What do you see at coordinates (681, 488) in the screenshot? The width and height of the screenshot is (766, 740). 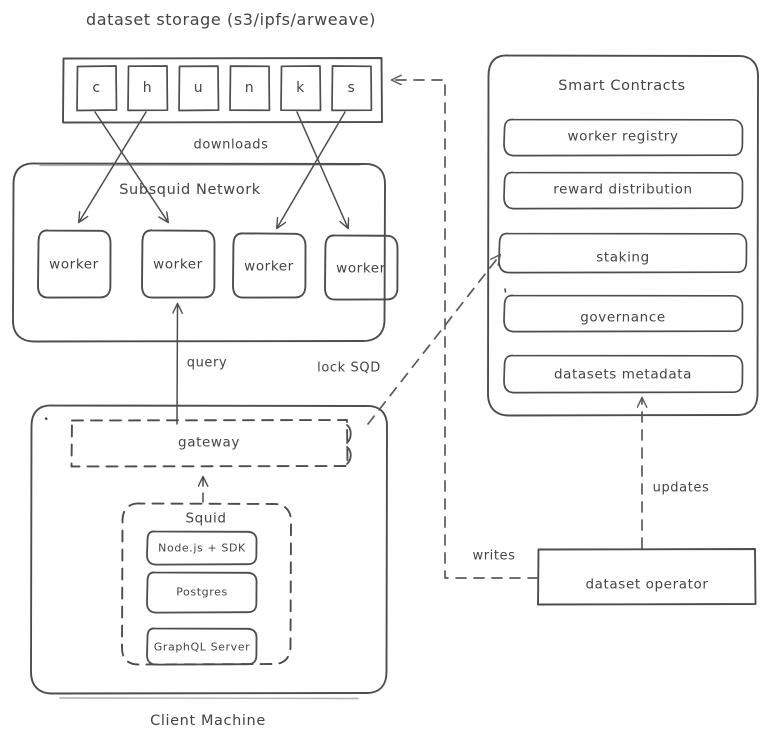 I see `edge-label-updates: updates` at bounding box center [681, 488].